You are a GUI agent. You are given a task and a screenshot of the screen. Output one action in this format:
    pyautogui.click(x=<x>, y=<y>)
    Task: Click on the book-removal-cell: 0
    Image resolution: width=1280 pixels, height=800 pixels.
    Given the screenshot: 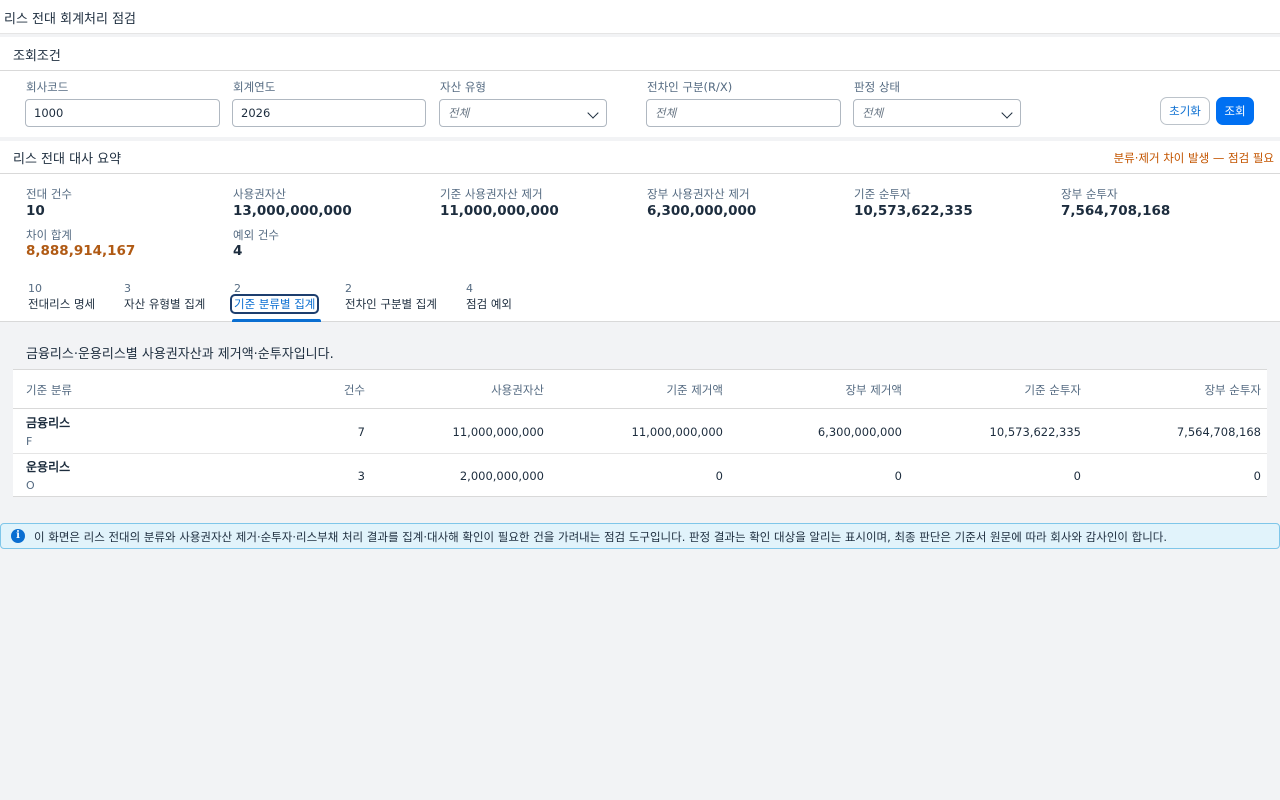 What is the action you would take?
    pyautogui.click(x=898, y=476)
    